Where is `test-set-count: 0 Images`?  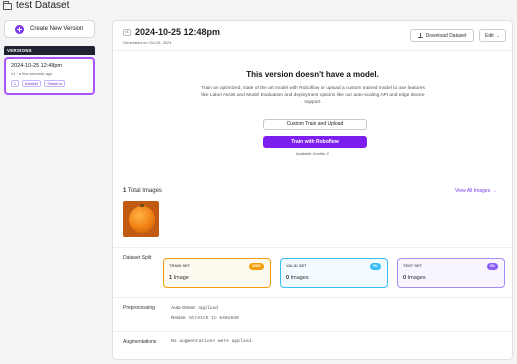
test-set-count: 0 Images is located at coordinates (414, 278).